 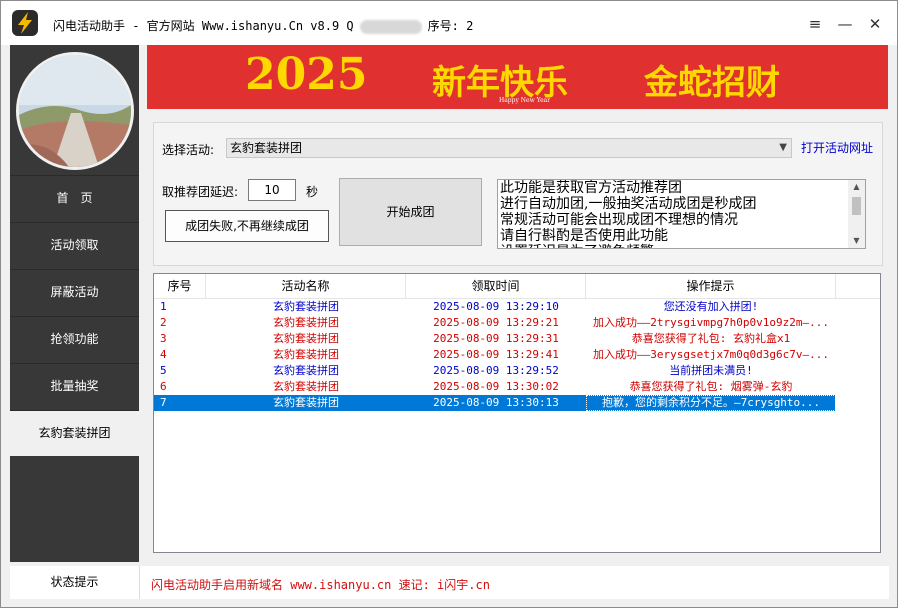 I want to click on column-header-time: 领取时间, so click(x=496, y=286).